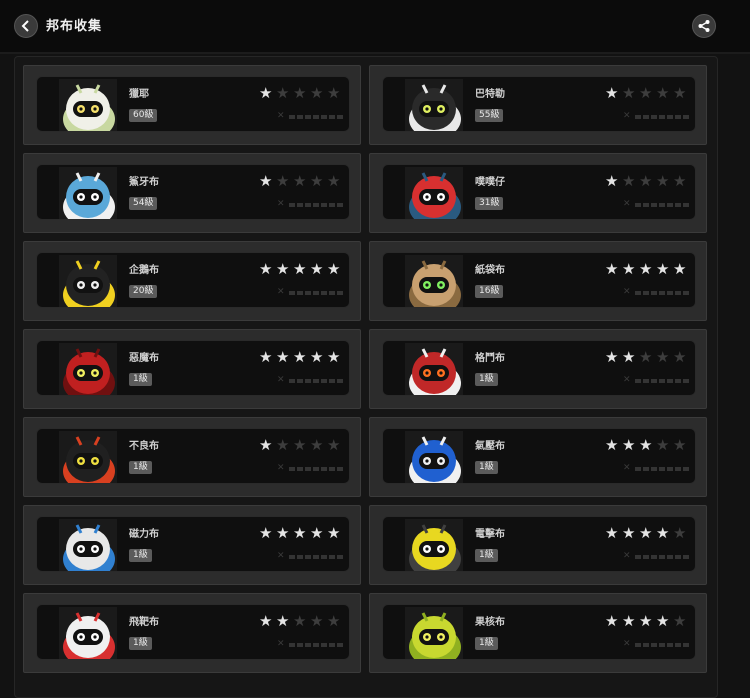 The image size is (750, 698). I want to click on share-button, so click(704, 26).